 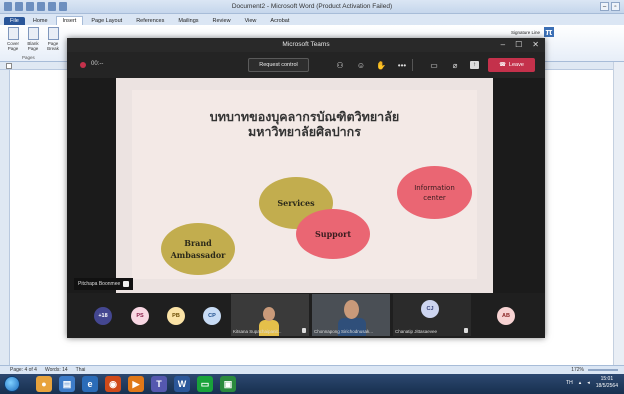 What do you see at coordinates (474, 65) in the screenshot?
I see `share-content-icon: ↑` at bounding box center [474, 65].